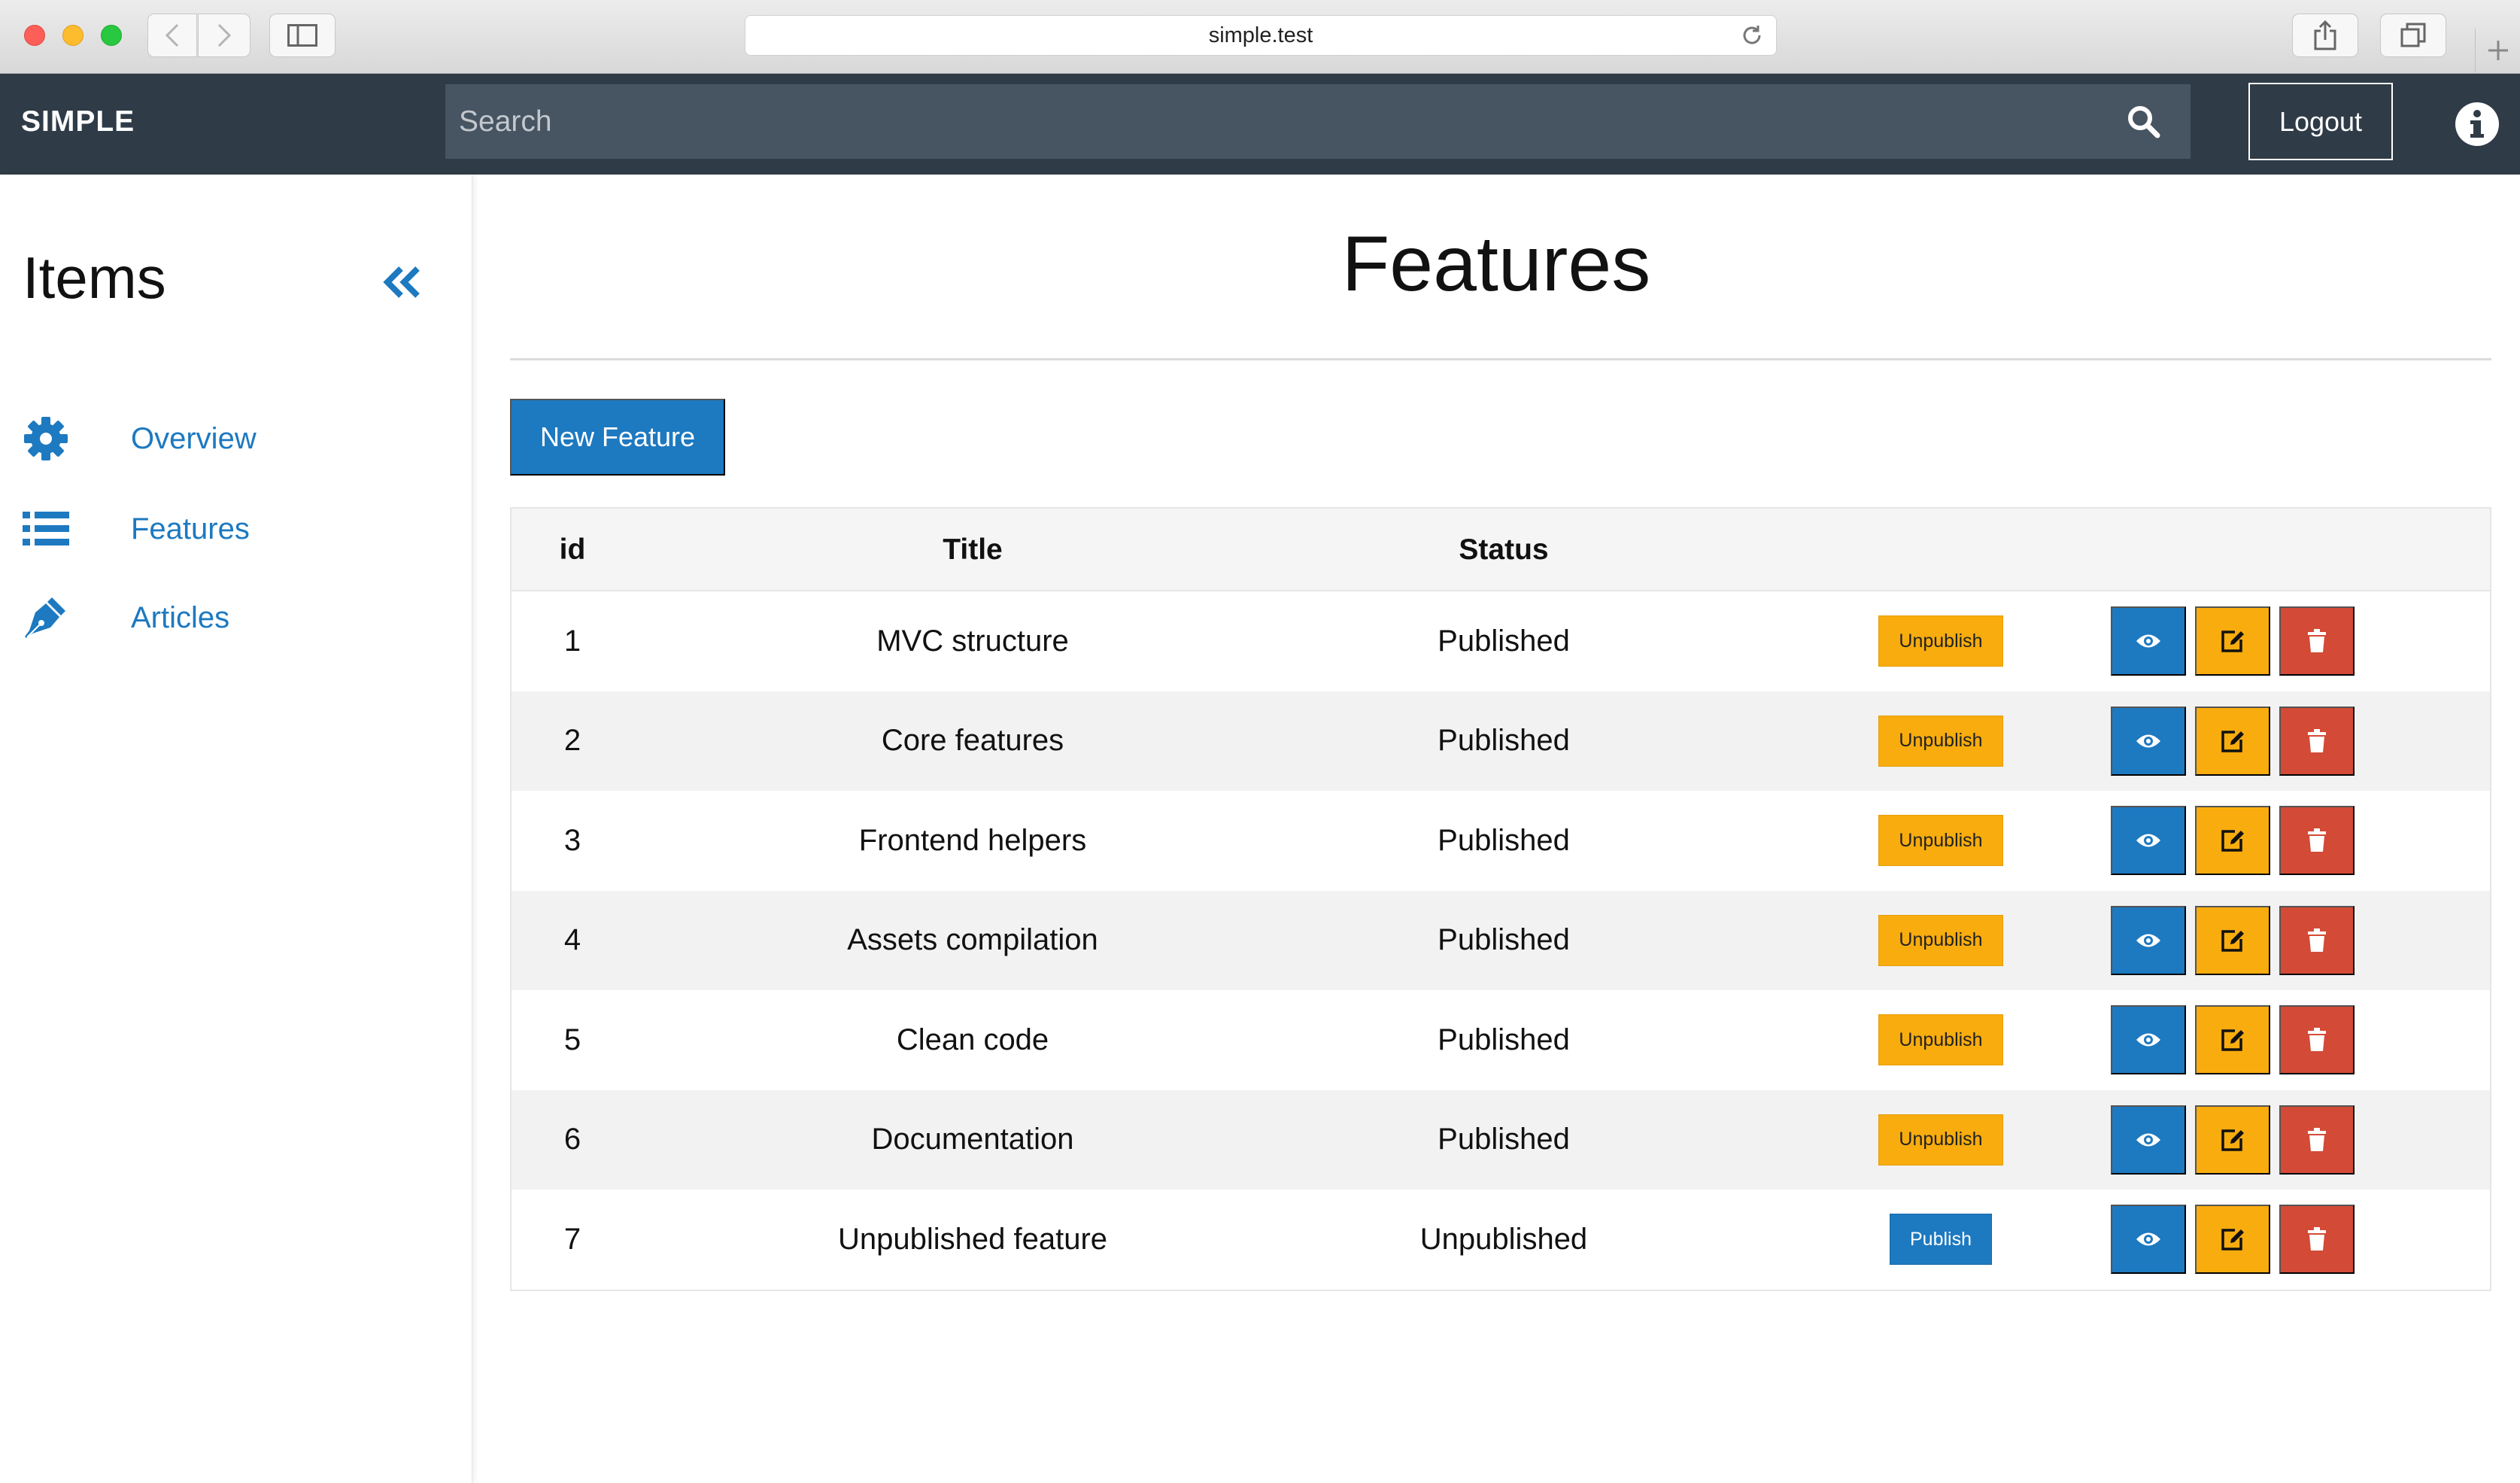  What do you see at coordinates (972, 1239) in the screenshot?
I see `cell-title-text: Unpublished feature` at bounding box center [972, 1239].